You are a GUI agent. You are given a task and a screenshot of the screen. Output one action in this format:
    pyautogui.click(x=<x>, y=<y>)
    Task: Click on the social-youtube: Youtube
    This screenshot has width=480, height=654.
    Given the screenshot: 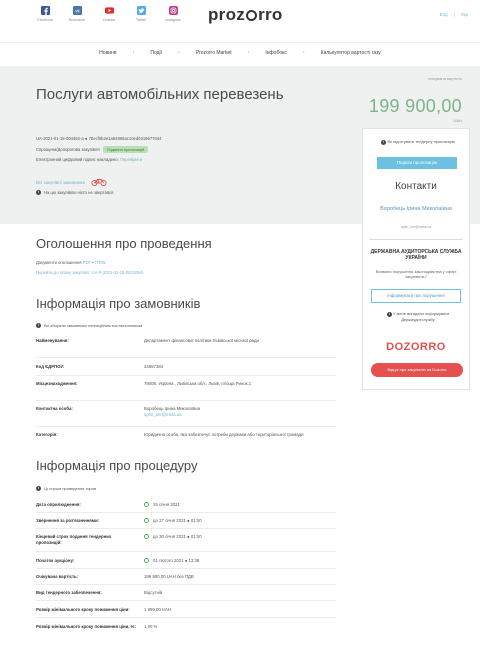 What is the action you would take?
    pyautogui.click(x=109, y=14)
    